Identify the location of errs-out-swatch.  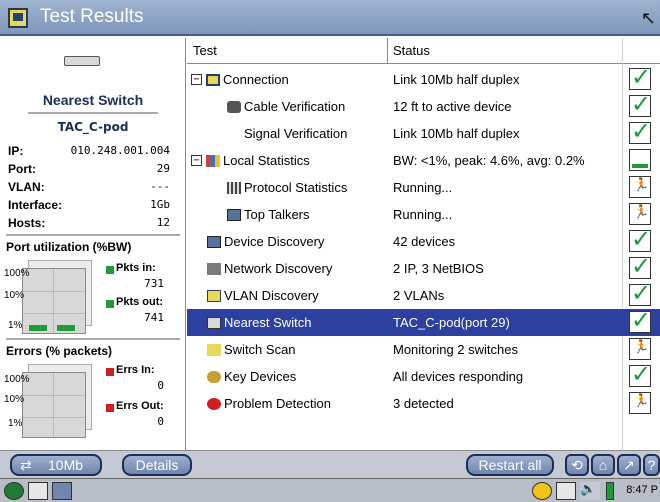
(110, 408).